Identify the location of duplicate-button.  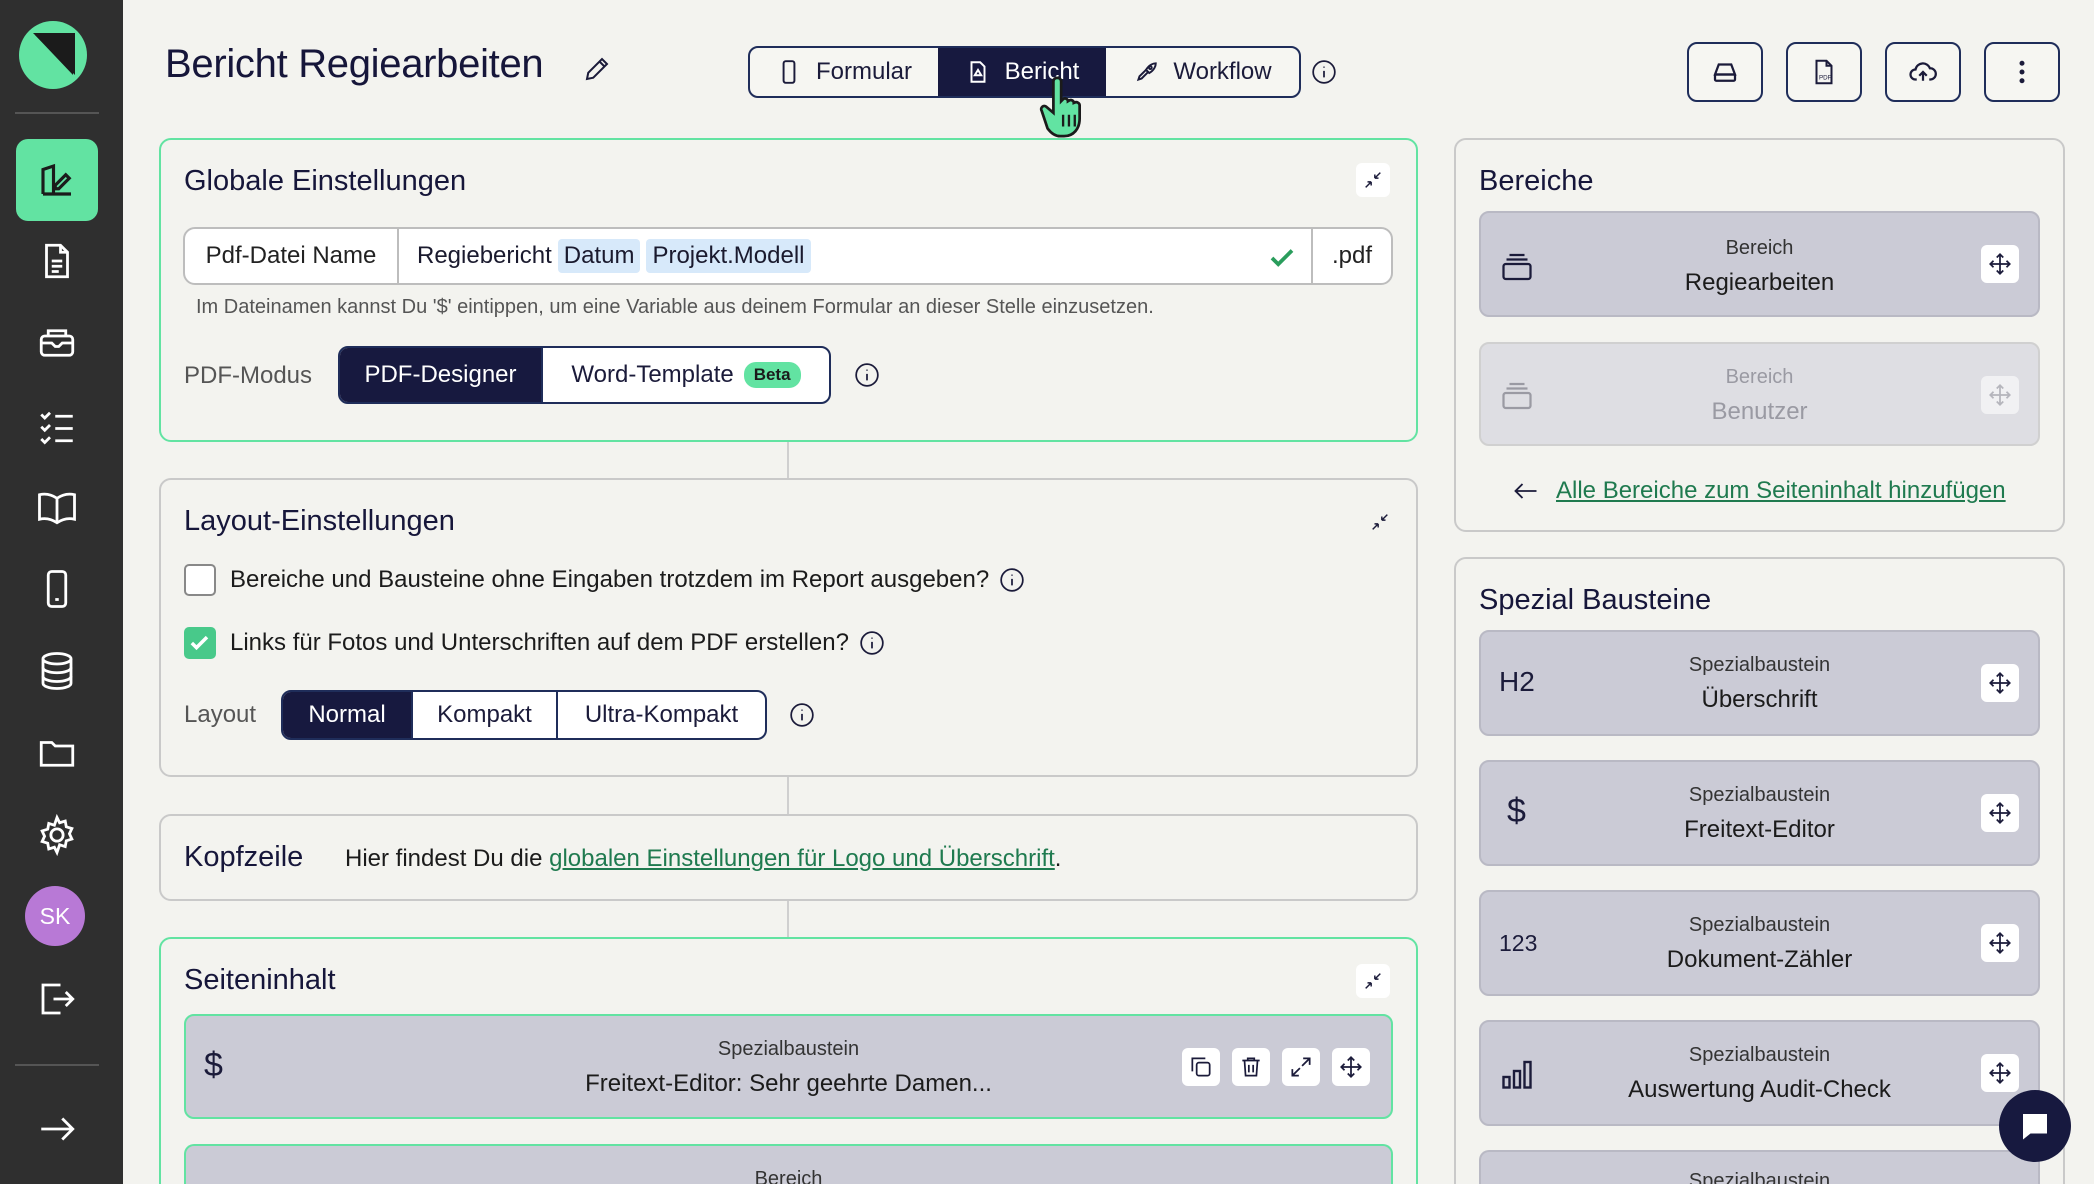
(1201, 1067).